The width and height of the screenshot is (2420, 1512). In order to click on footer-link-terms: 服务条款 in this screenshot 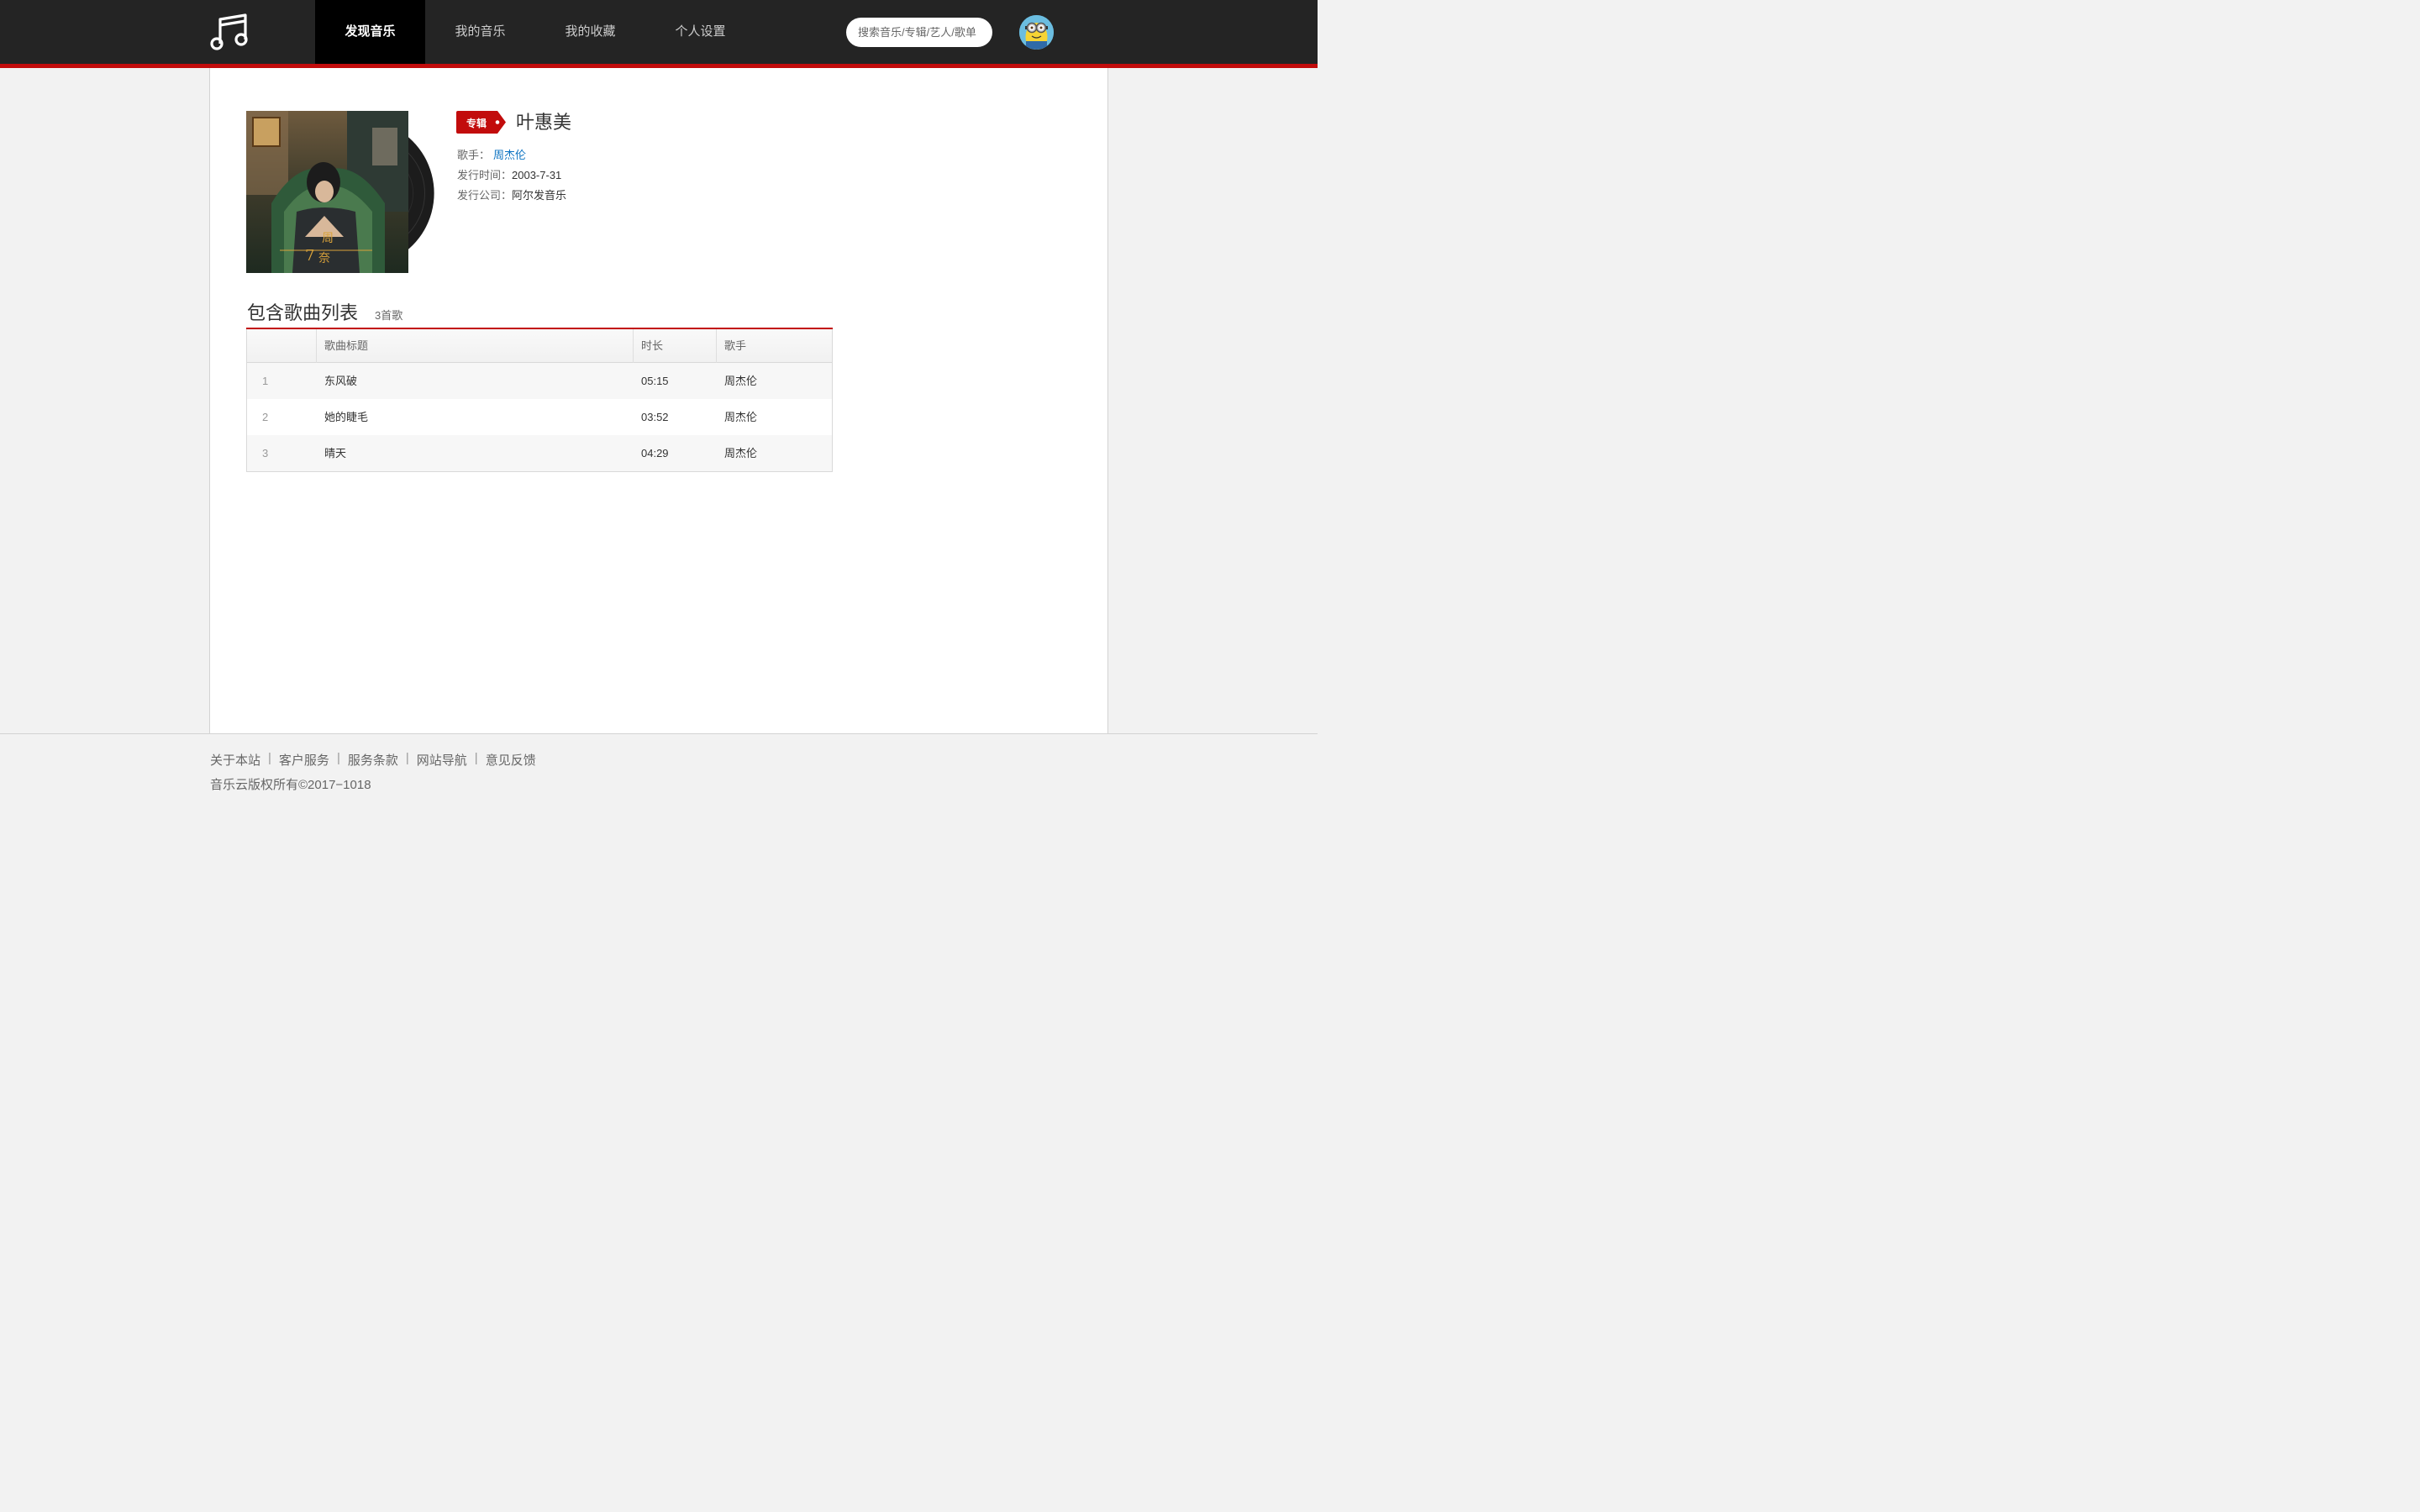, I will do `click(373, 760)`.